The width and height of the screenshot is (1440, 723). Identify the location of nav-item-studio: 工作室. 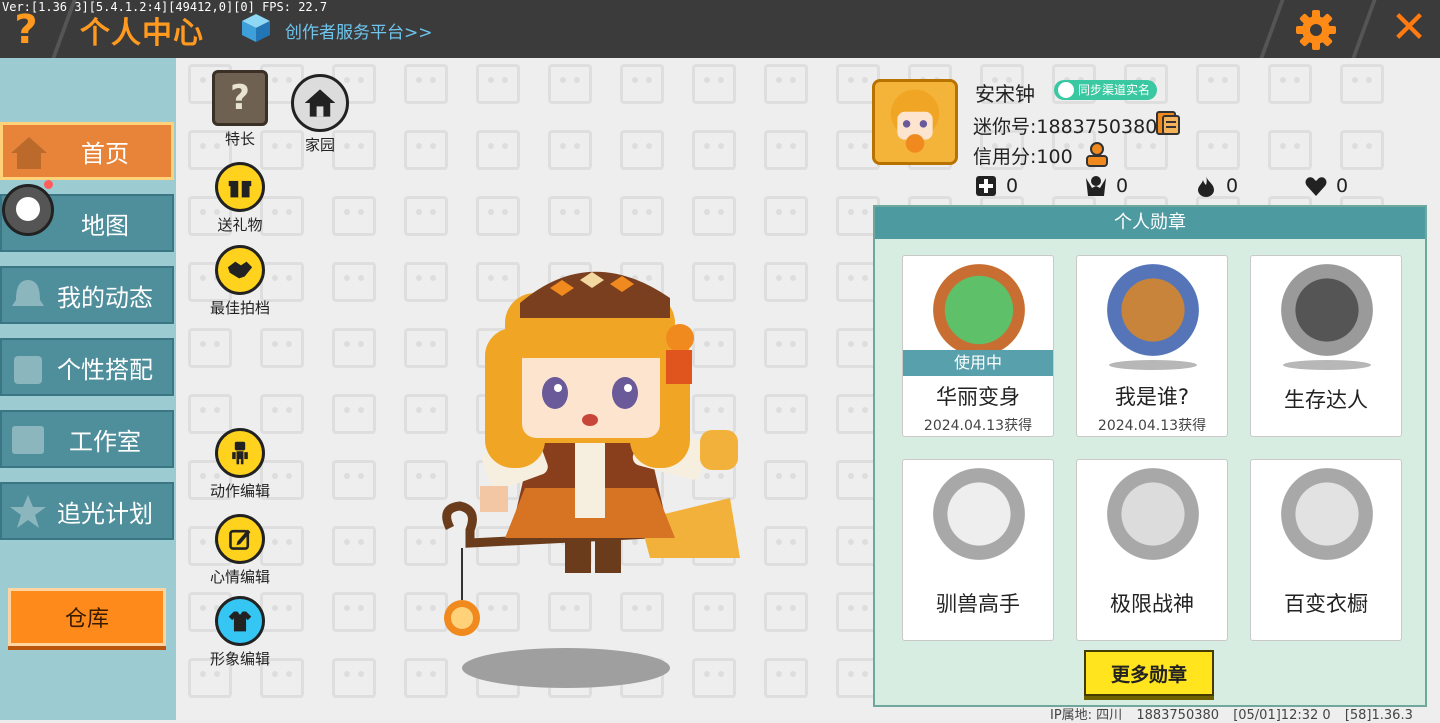
(87, 439).